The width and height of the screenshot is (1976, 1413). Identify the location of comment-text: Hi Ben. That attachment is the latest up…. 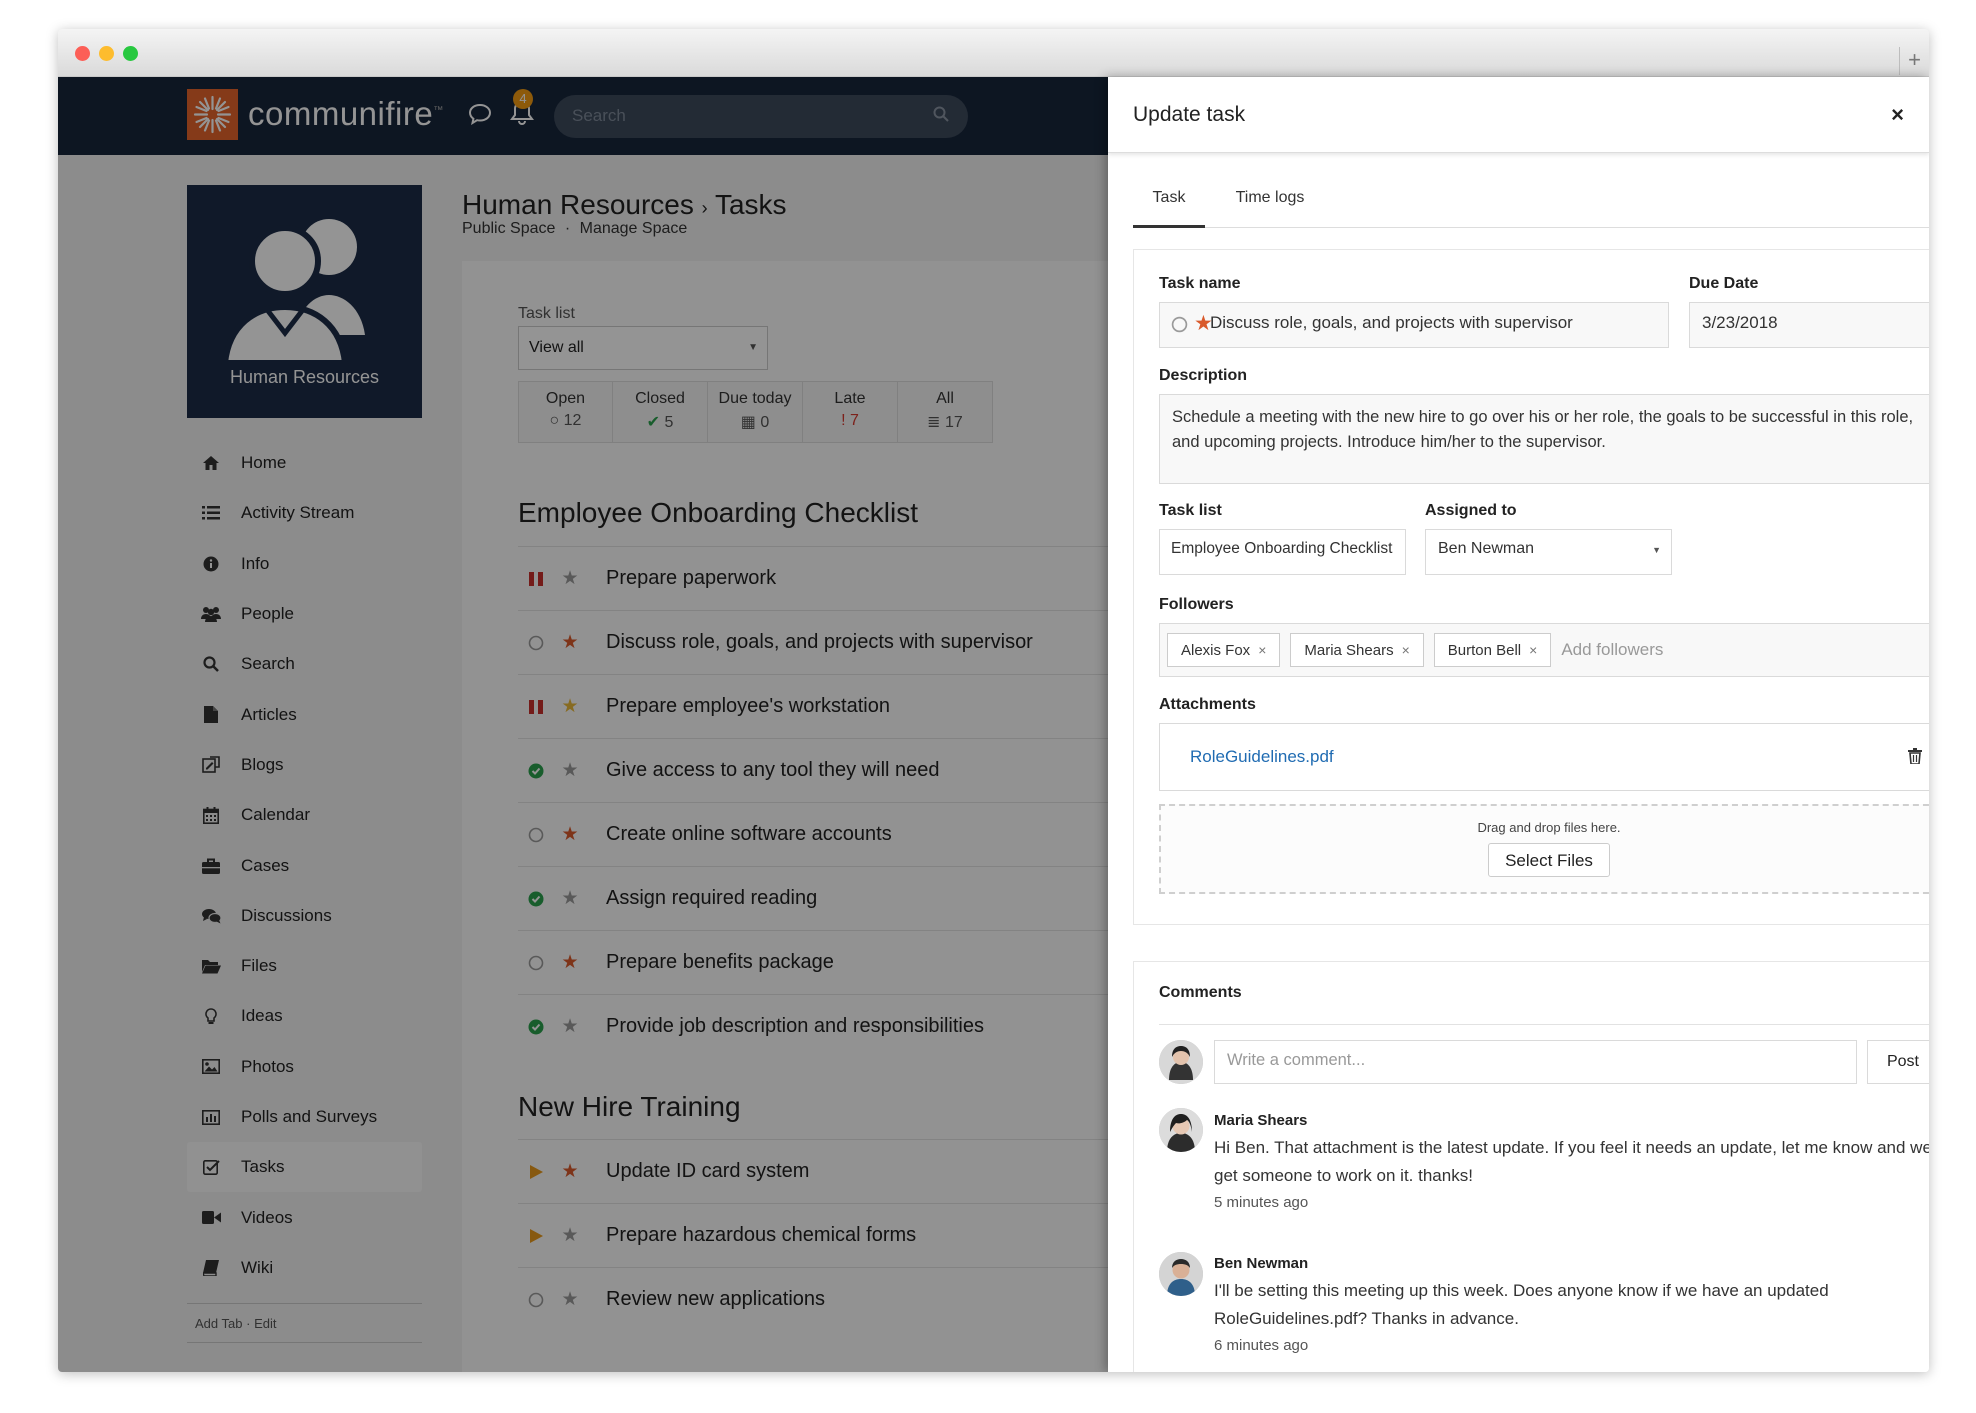
(1571, 1161).